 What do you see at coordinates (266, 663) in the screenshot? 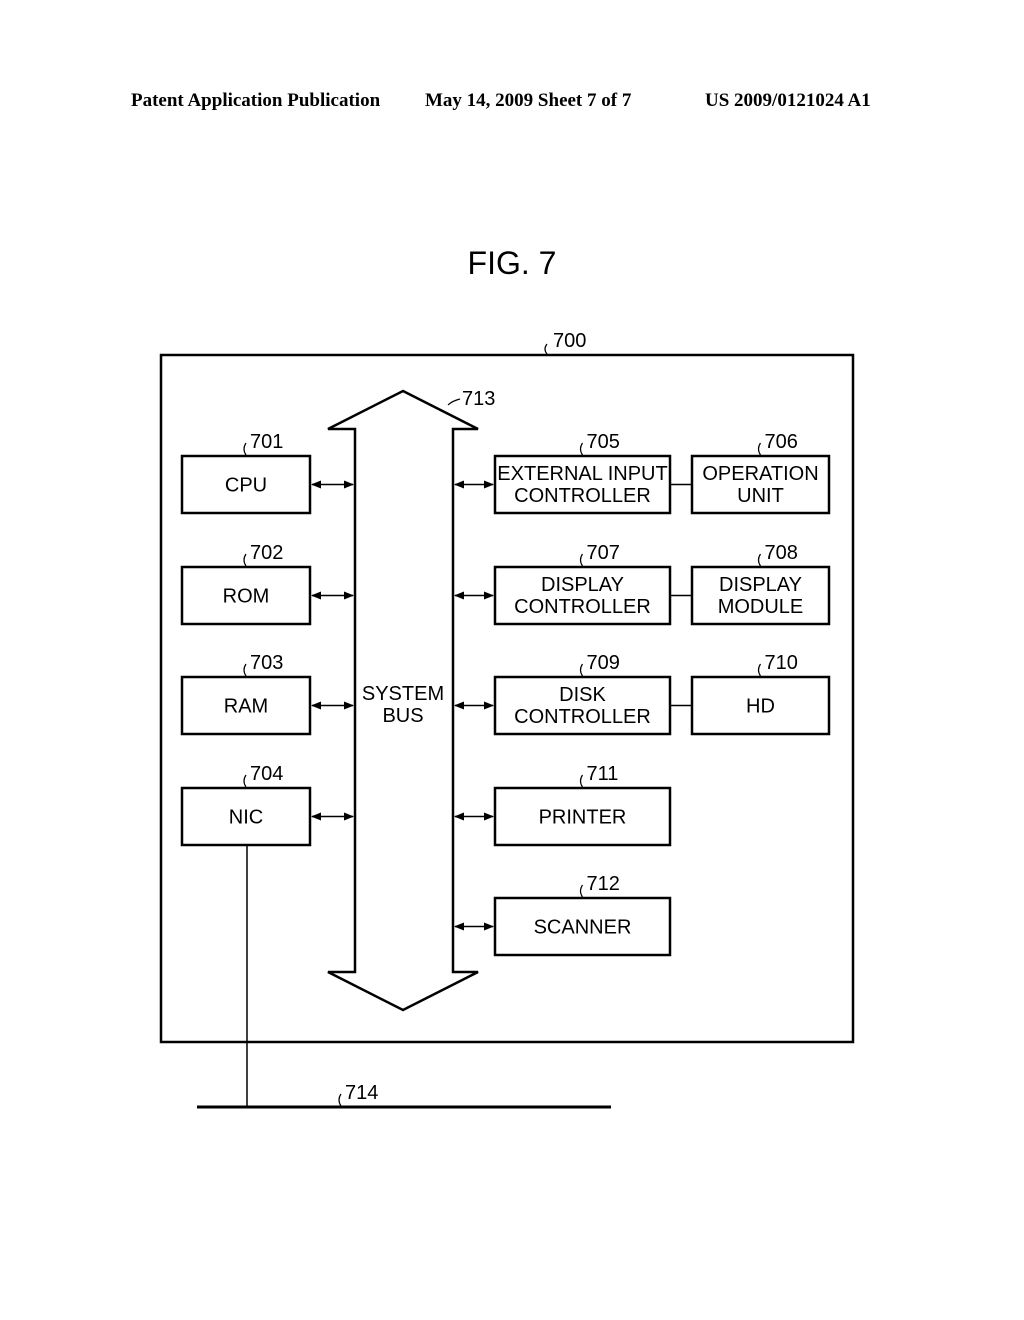
I see `ref-703: 703` at bounding box center [266, 663].